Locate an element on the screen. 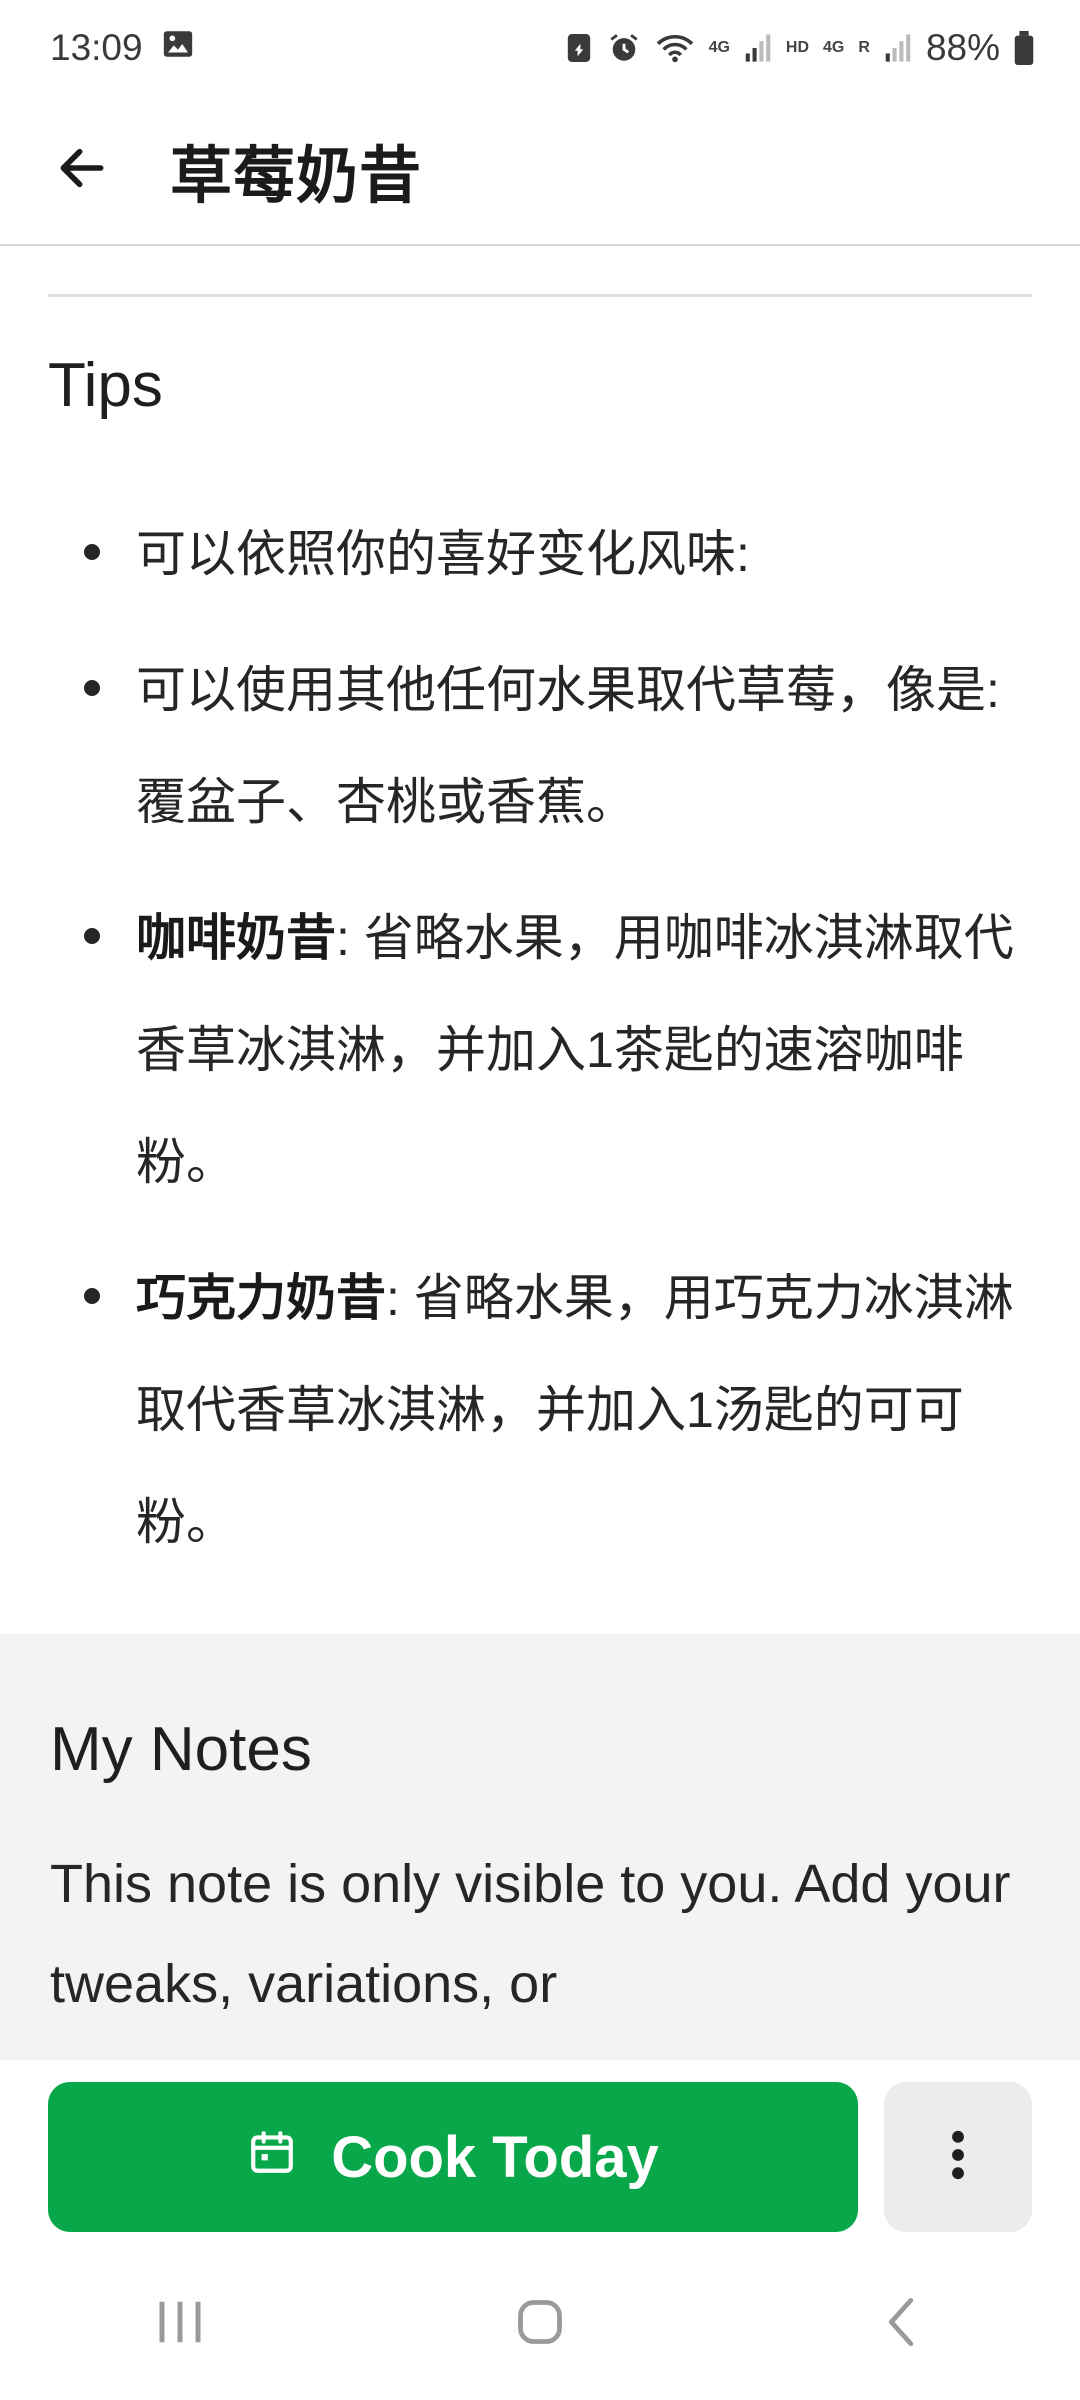 Image resolution: width=1080 pixels, height=2400 pixels. calendar-icon is located at coordinates (272, 2157).